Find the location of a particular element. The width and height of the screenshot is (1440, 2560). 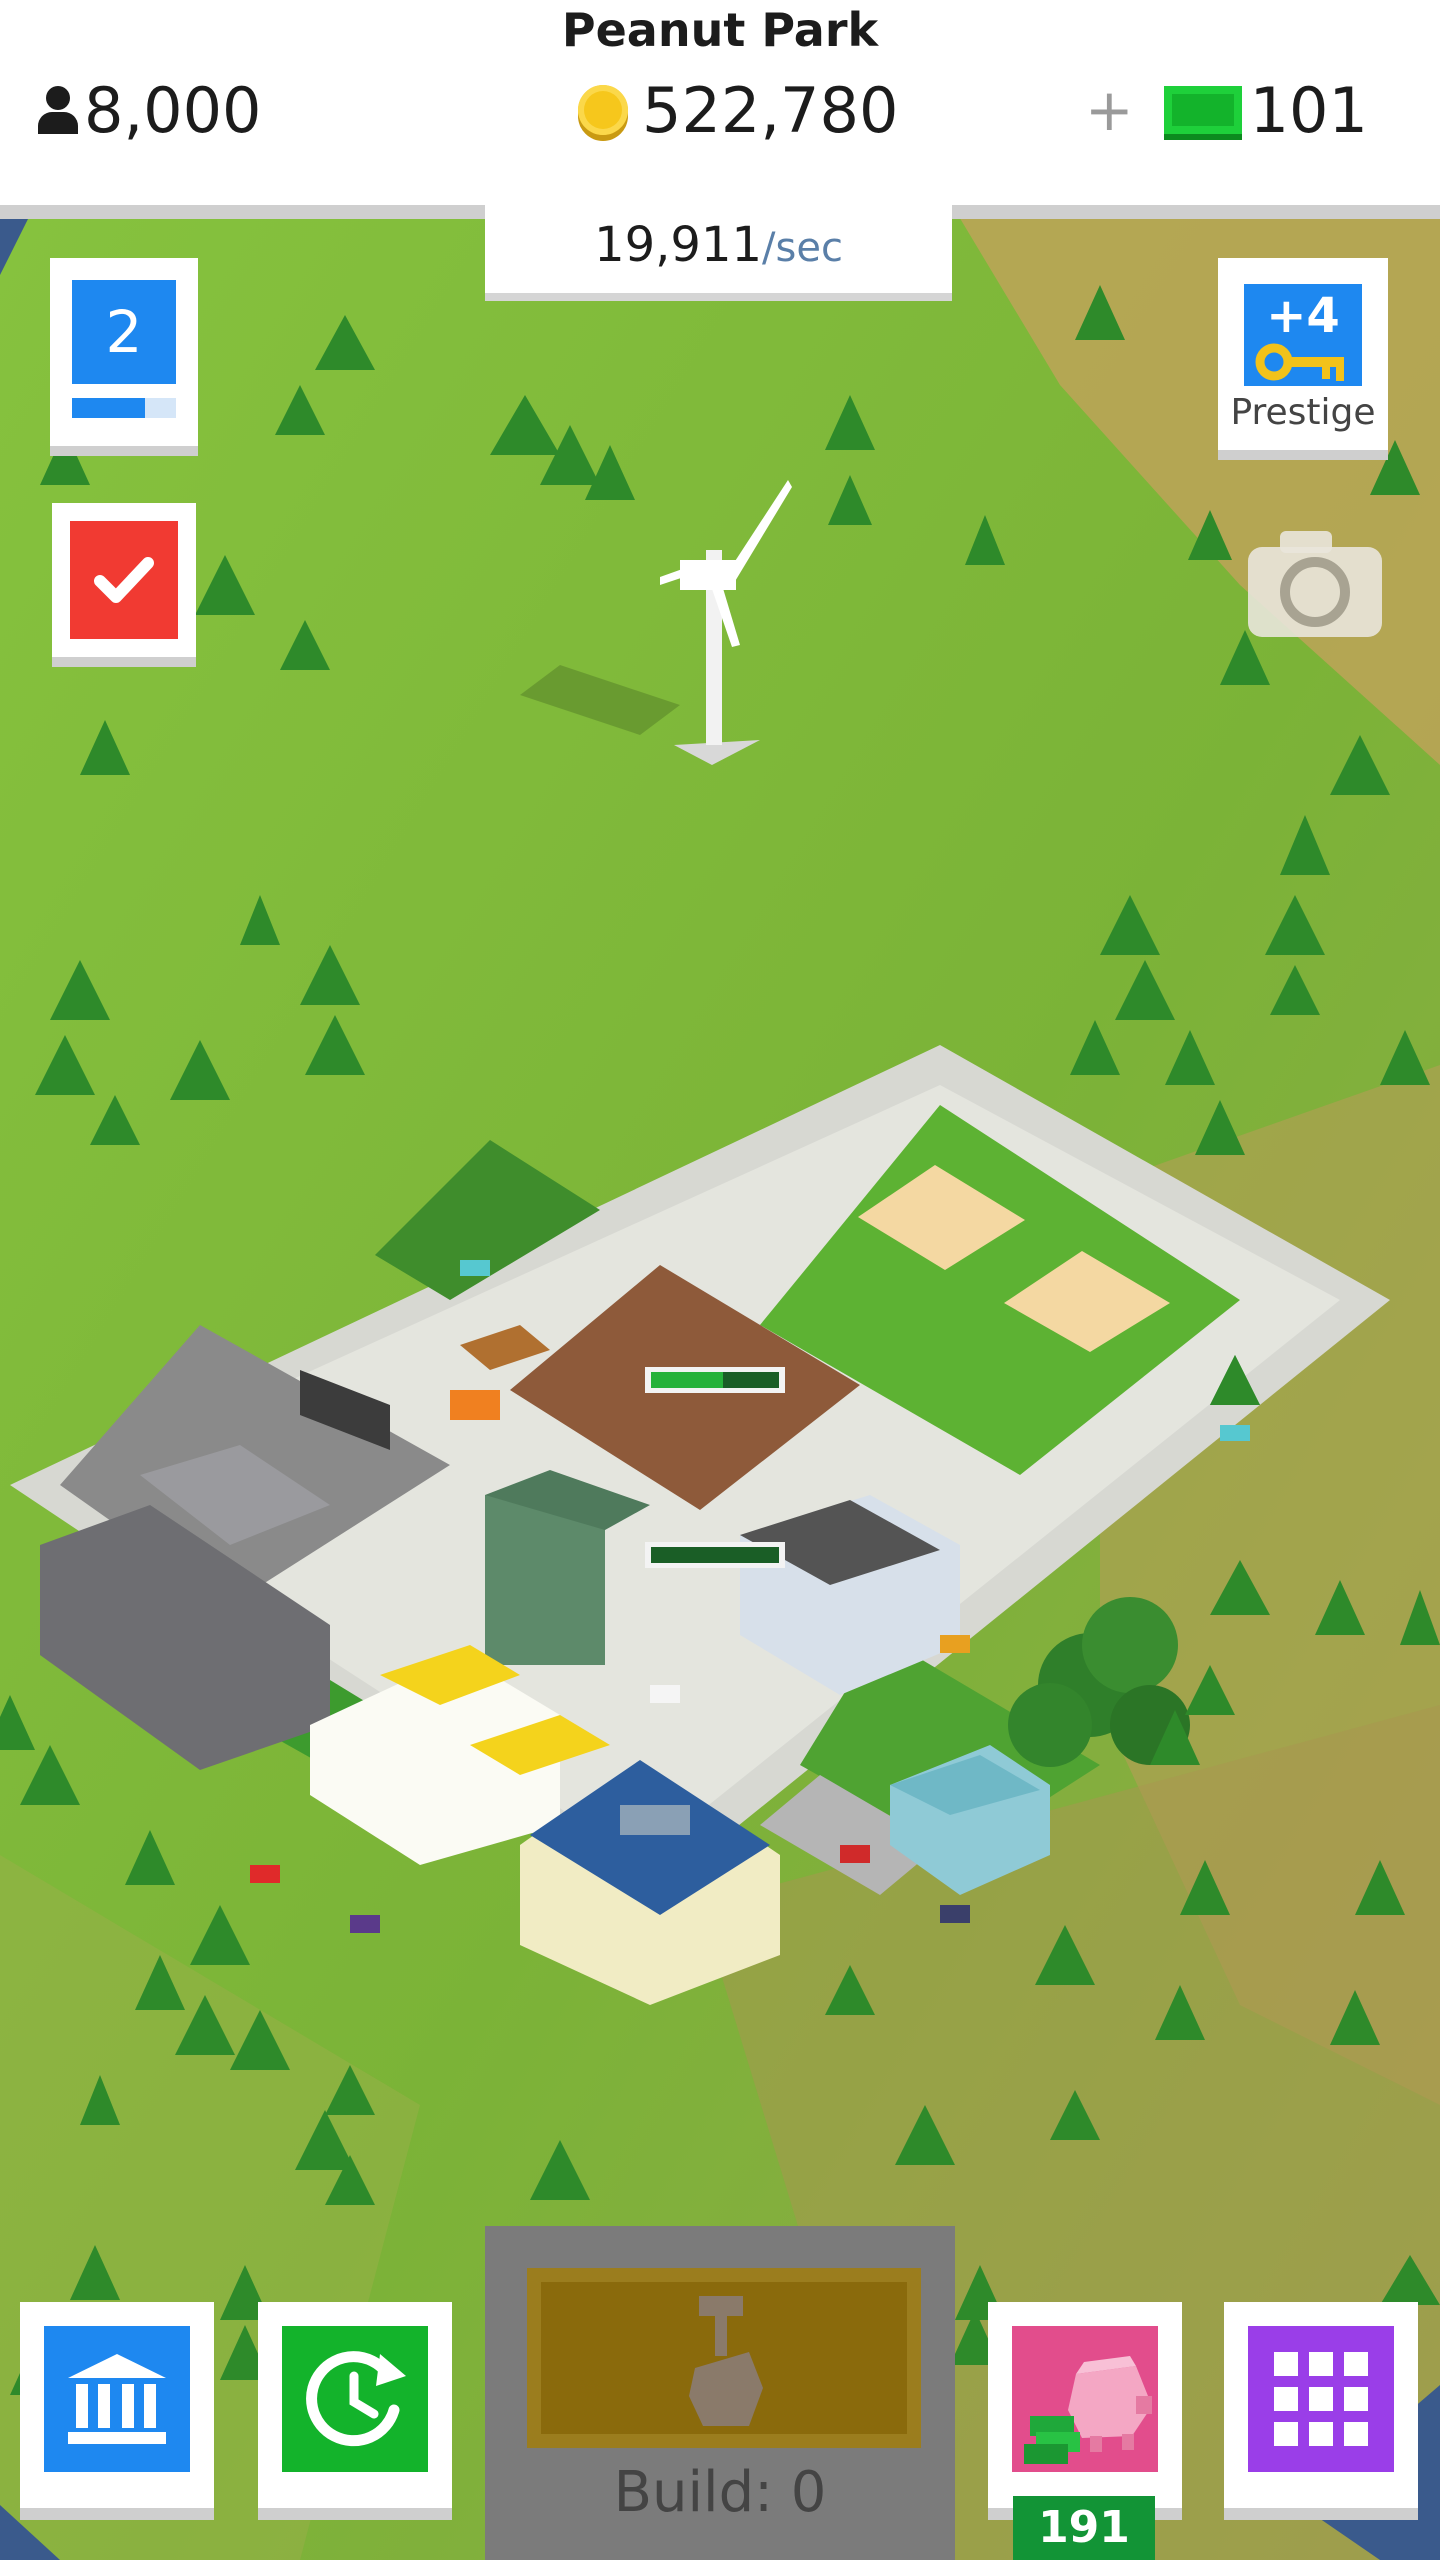

cash-stat: + 101 is located at coordinates (1226, 110).